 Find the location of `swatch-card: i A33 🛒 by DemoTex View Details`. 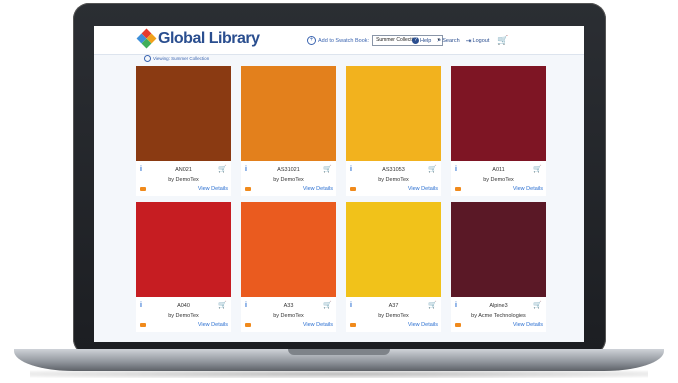

swatch-card: i A33 🛒 by DemoTex View Details is located at coordinates (288, 267).